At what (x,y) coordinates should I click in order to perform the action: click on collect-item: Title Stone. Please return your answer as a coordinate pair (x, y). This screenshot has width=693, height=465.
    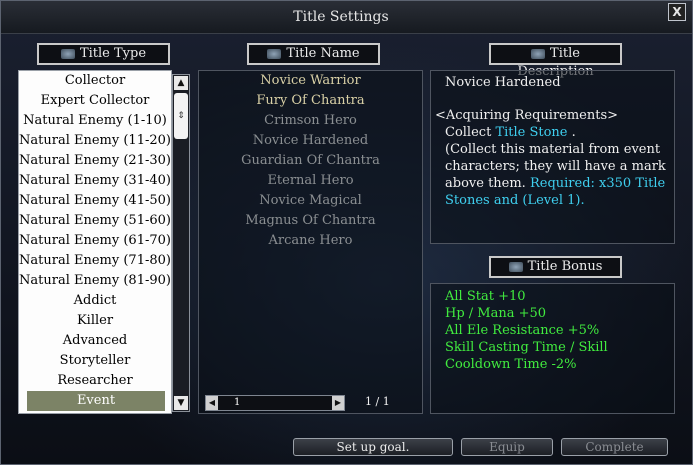
    Looking at the image, I should click on (531, 132).